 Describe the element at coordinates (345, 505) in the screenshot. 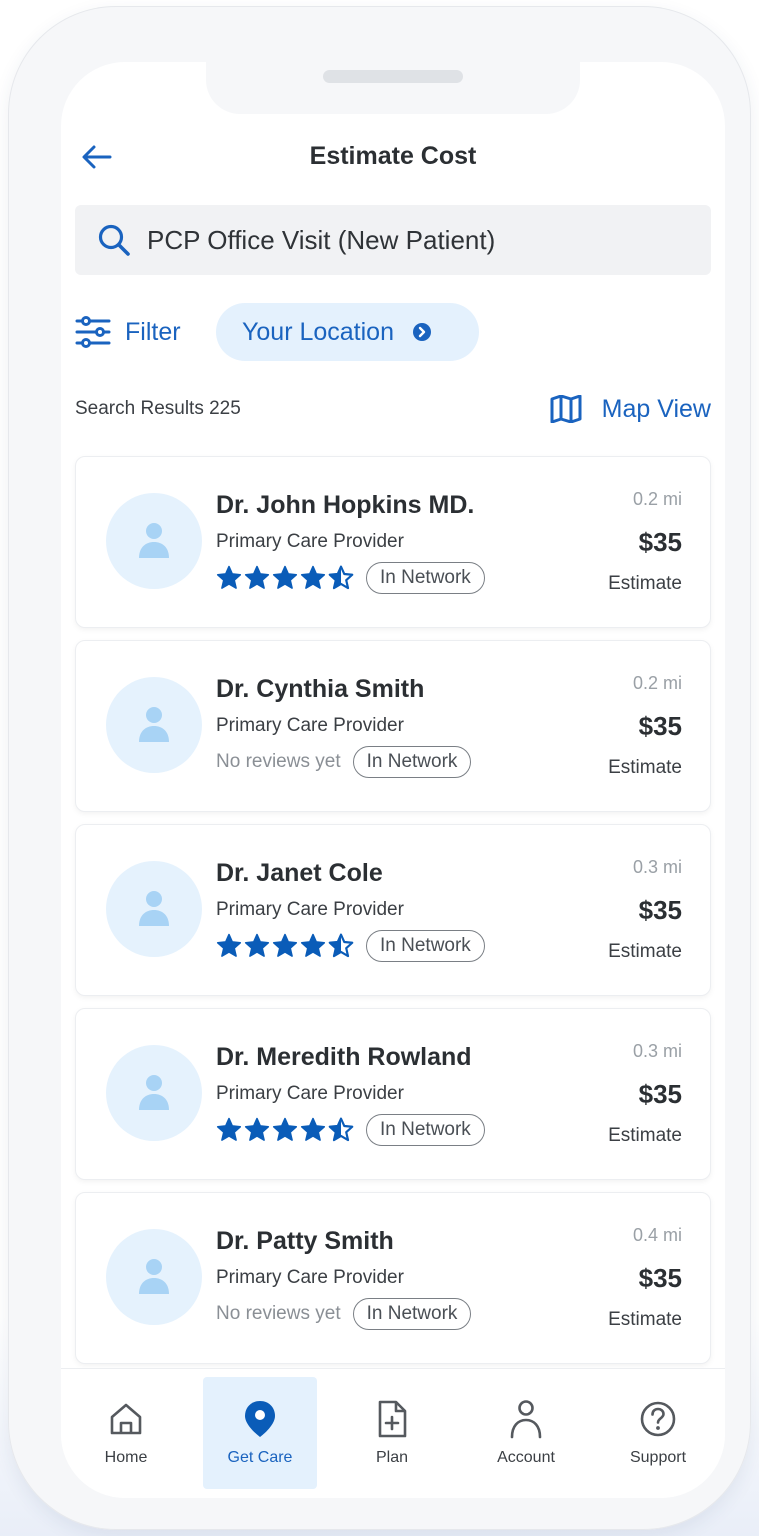

I see `provider-name: Dr. John Hopkins MD.` at that location.